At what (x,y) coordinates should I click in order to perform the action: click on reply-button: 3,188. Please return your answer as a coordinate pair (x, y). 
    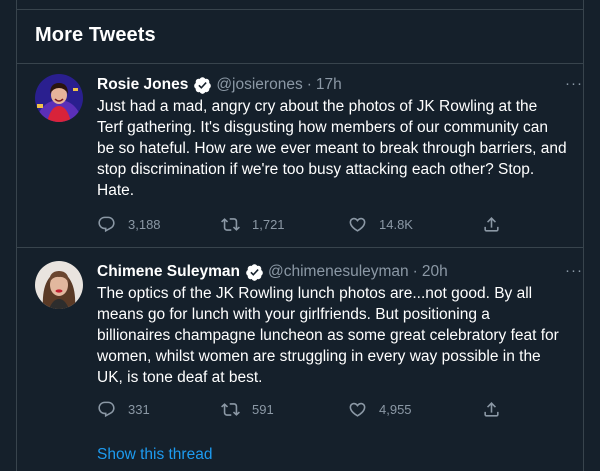
    Looking at the image, I should click on (129, 224).